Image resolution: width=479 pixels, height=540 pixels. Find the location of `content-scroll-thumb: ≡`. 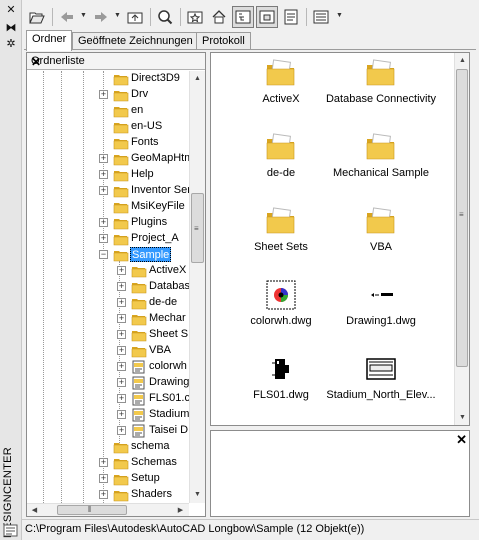

content-scroll-thumb: ≡ is located at coordinates (462, 218).